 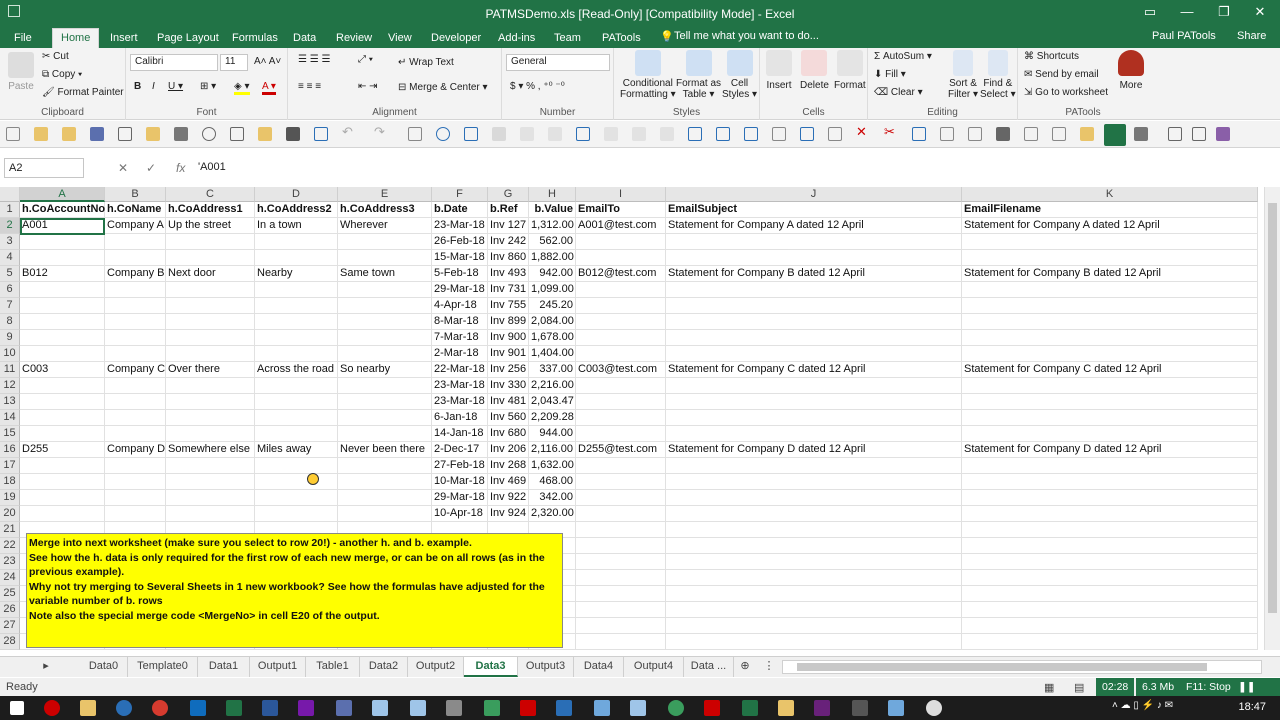 I want to click on page-layout-view-icon: ▤, so click(x=1079, y=687).